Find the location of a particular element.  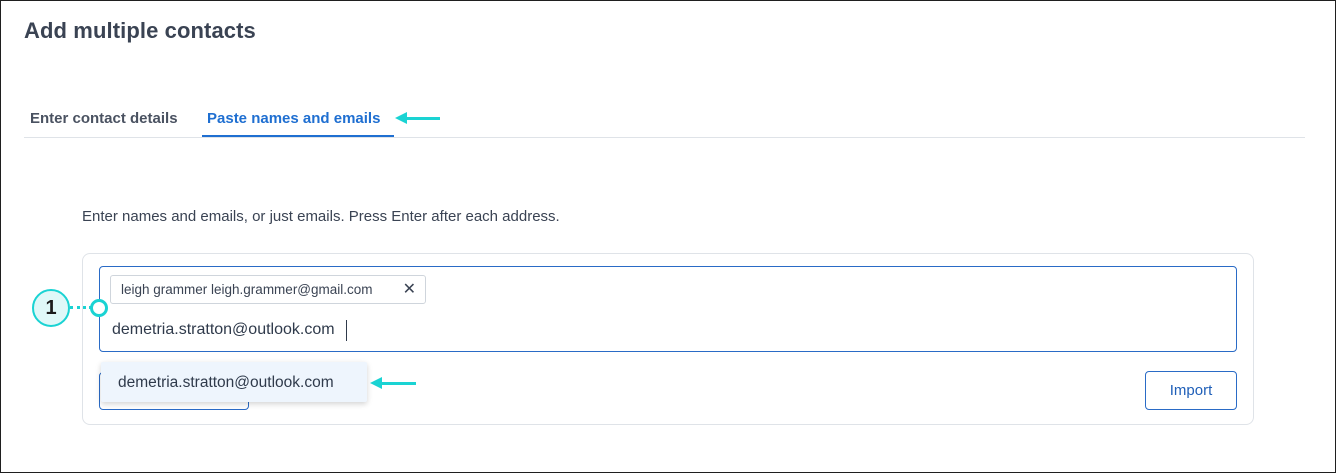

callout-connector is located at coordinates (81, 307).